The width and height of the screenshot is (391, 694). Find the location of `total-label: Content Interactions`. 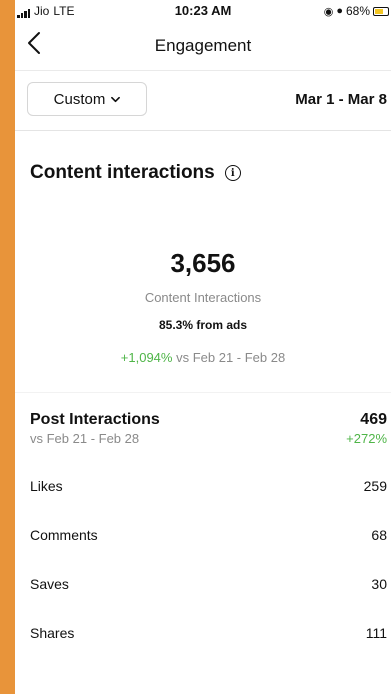

total-label: Content Interactions is located at coordinates (203, 297).